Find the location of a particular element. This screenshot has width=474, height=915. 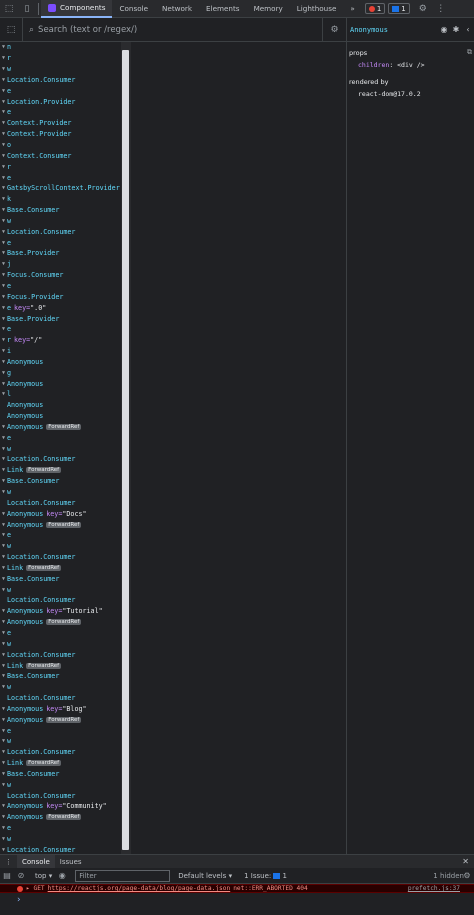

tree-row: ▼ k is located at coordinates (65, 199).